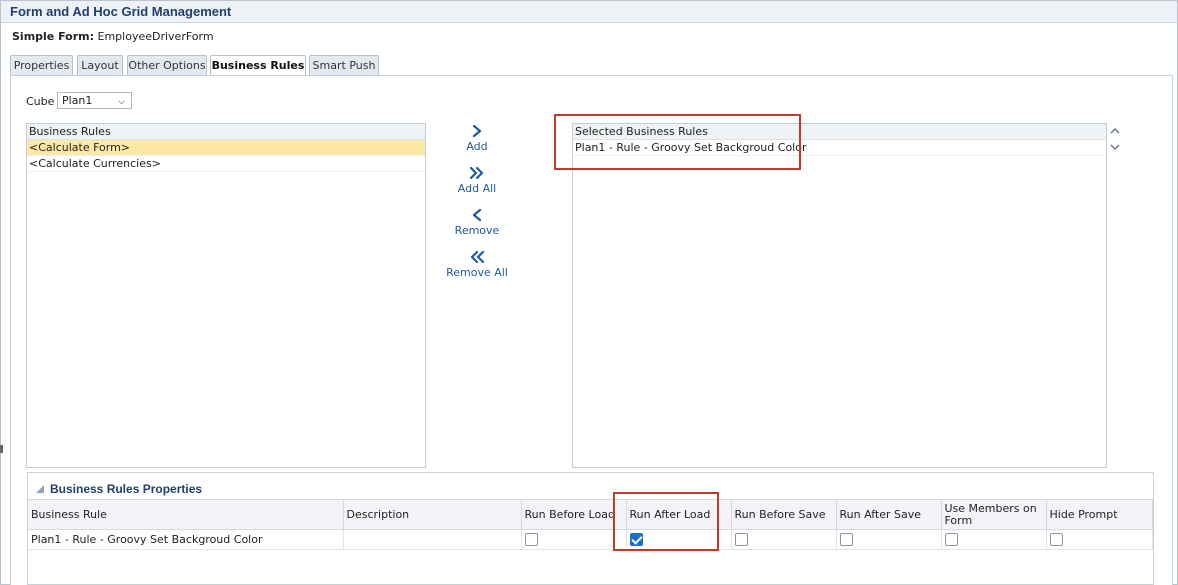  I want to click on form-type-label: Simple Form:, so click(53, 36).